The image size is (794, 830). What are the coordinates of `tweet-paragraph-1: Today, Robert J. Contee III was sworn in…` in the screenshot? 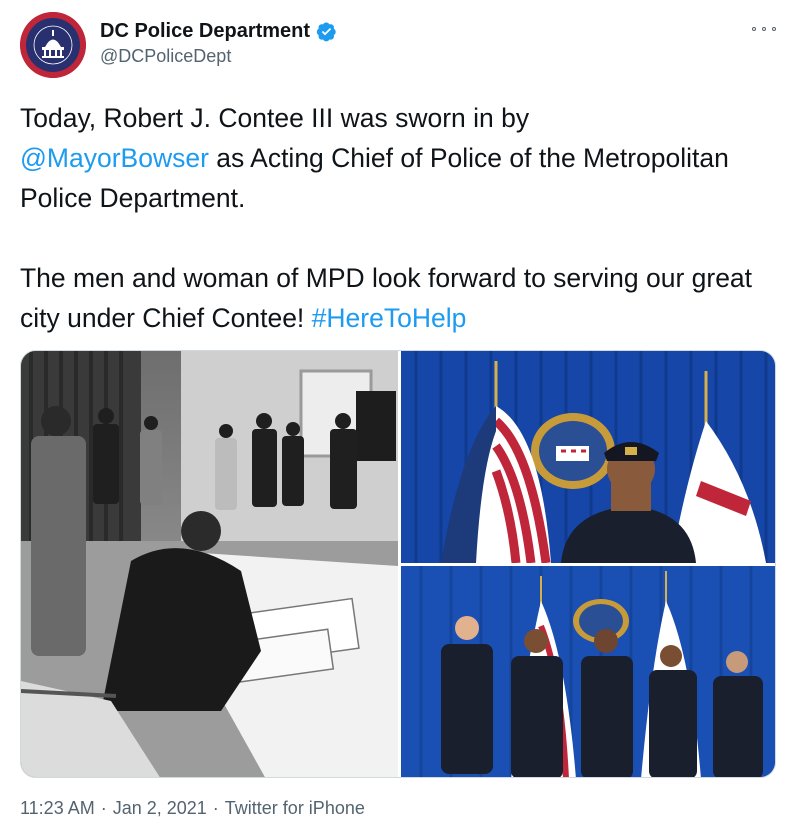 It's located at (400, 158).